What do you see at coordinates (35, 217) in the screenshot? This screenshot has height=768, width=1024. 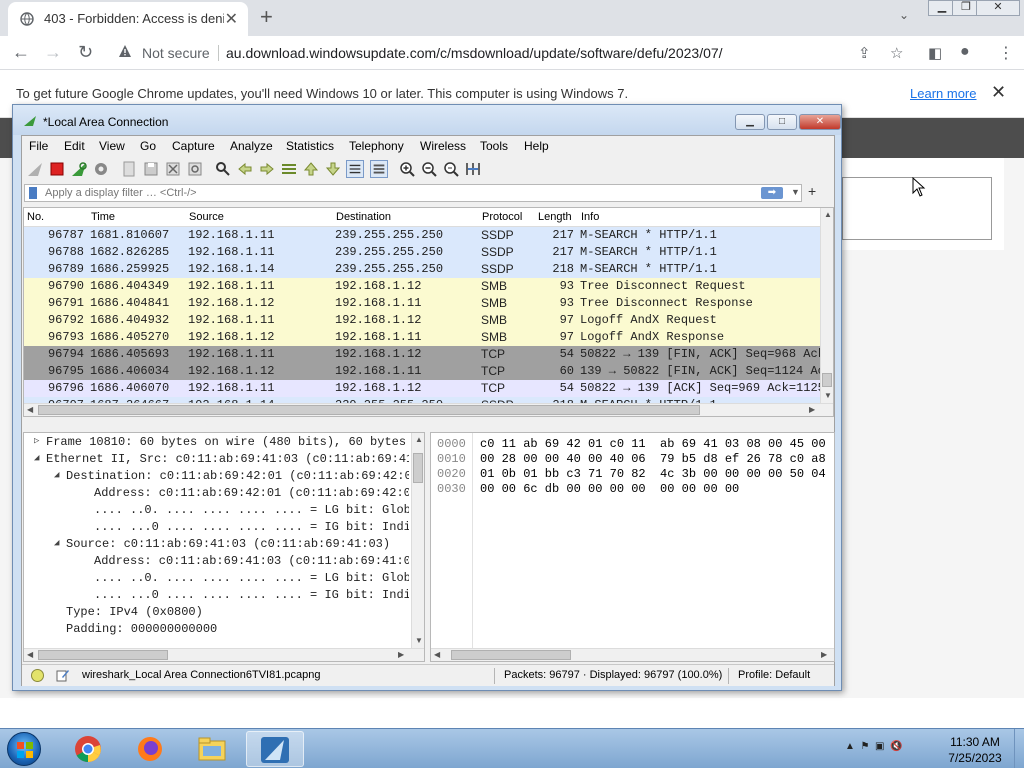 I see `col-no: No.` at bounding box center [35, 217].